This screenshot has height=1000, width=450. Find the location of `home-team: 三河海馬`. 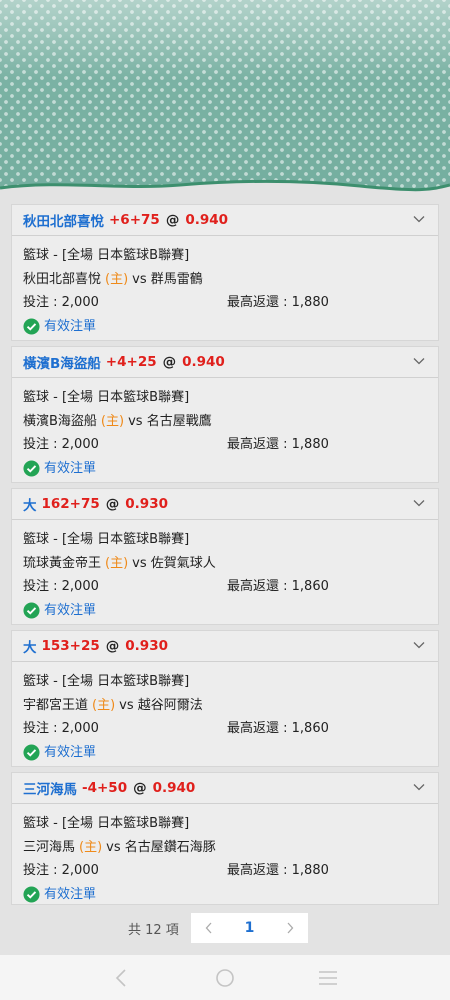

home-team: 三河海馬 is located at coordinates (49, 847).